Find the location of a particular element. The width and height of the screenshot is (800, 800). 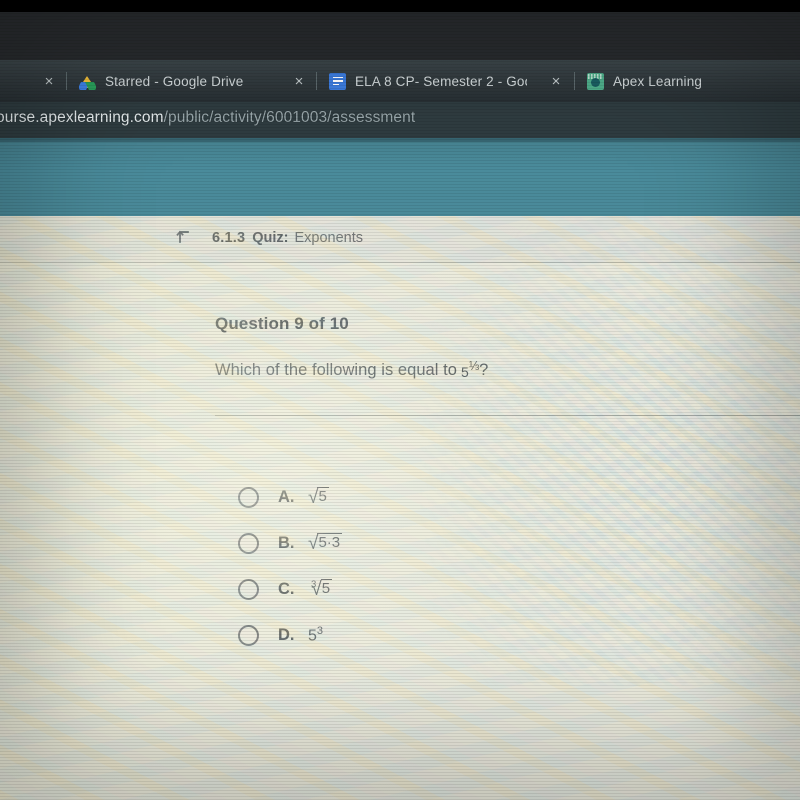

option-value-c: 3√5 is located at coordinates (320, 589).